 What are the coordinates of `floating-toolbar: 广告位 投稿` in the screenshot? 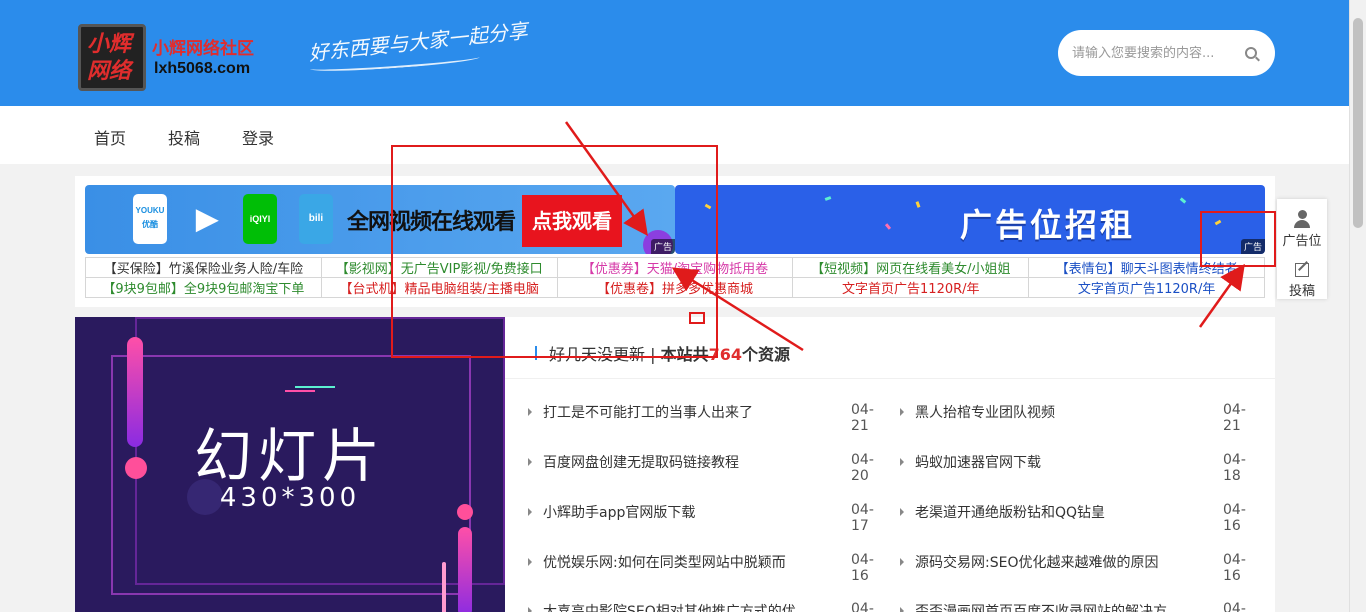 It's located at (1302, 249).